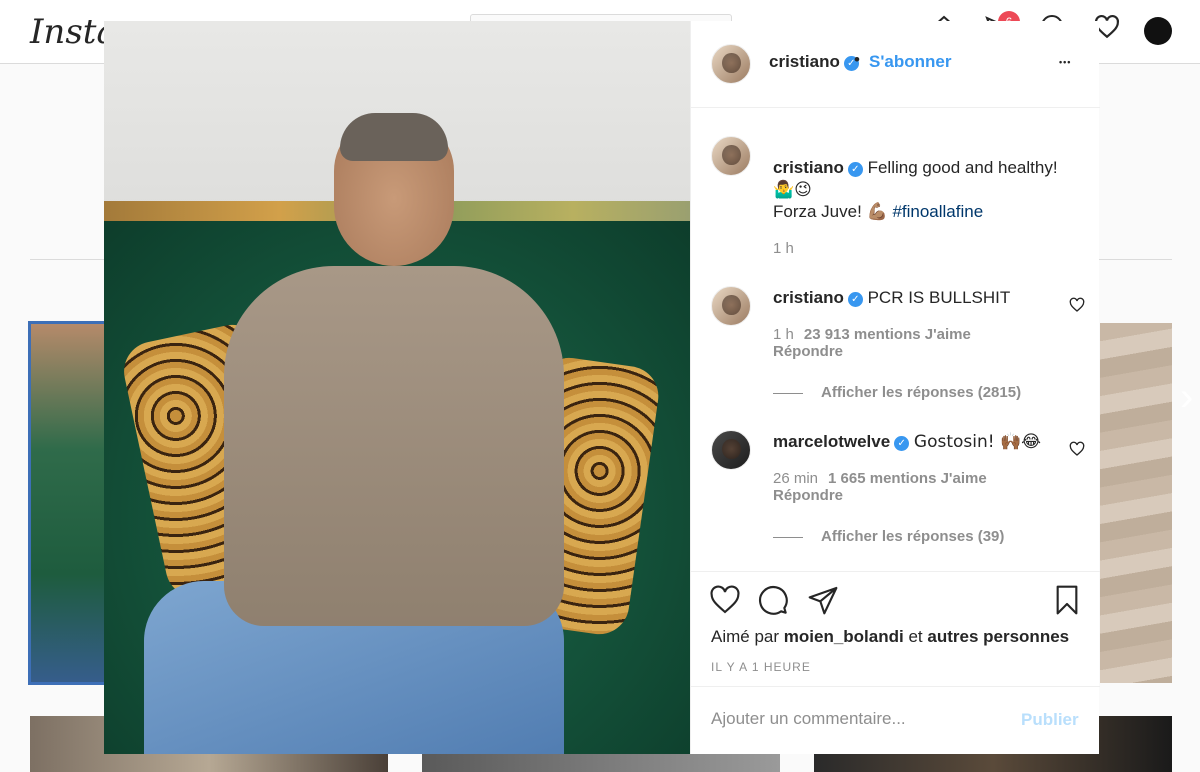 This screenshot has height=772, width=1200. I want to click on author-username: cristiano ✓, so click(814, 62).